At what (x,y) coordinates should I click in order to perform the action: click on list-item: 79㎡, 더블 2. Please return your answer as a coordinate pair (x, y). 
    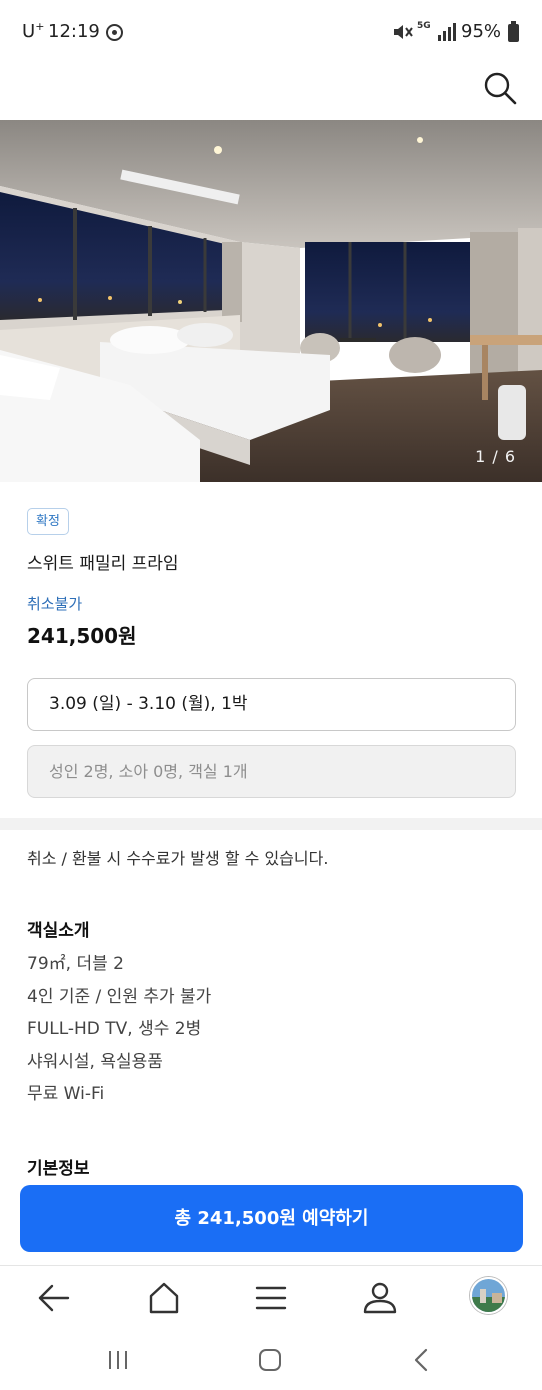
    Looking at the image, I should click on (75, 964).